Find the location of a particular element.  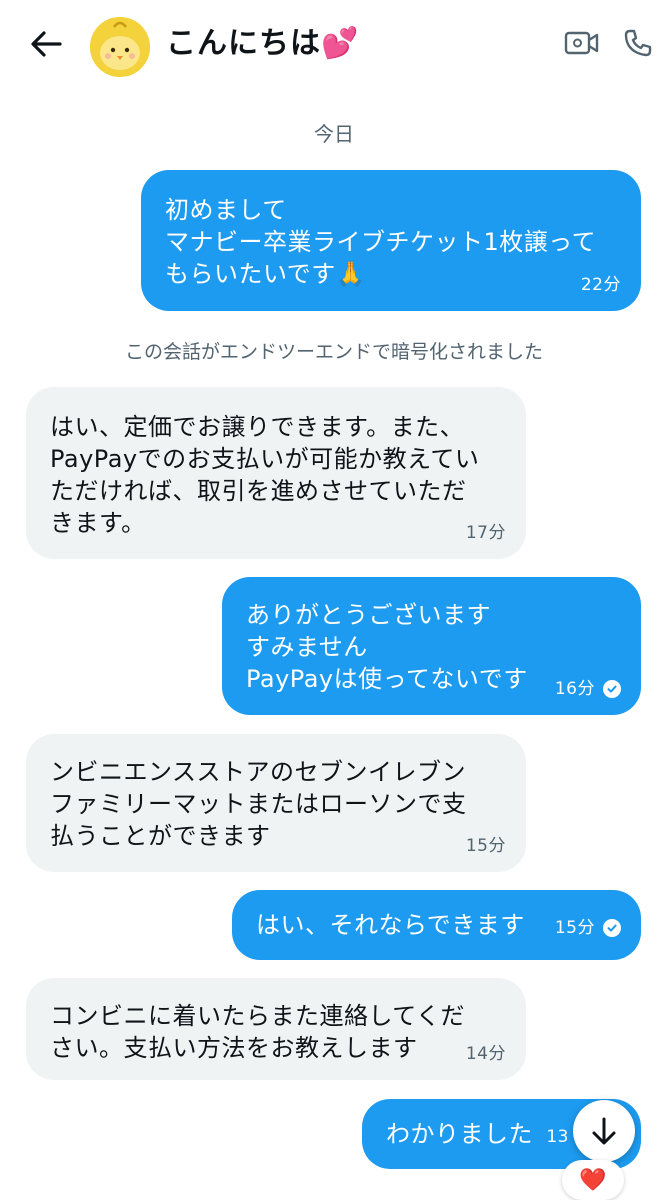

heart-reaction-icon: ❤️ is located at coordinates (593, 1180).